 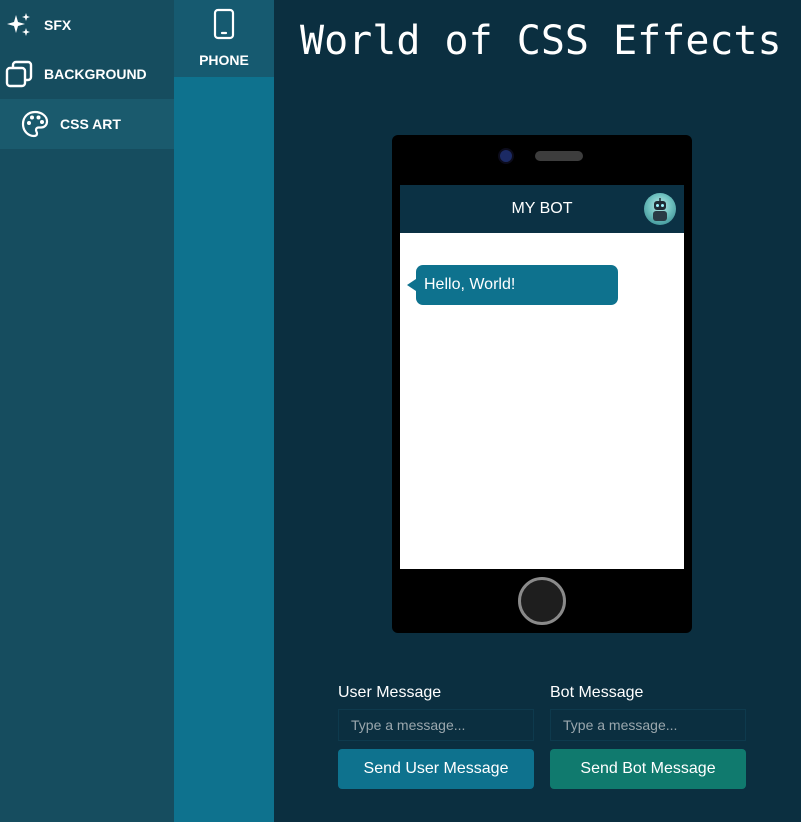 I want to click on user-message-controls: User Message Send User Message, so click(x=436, y=736).